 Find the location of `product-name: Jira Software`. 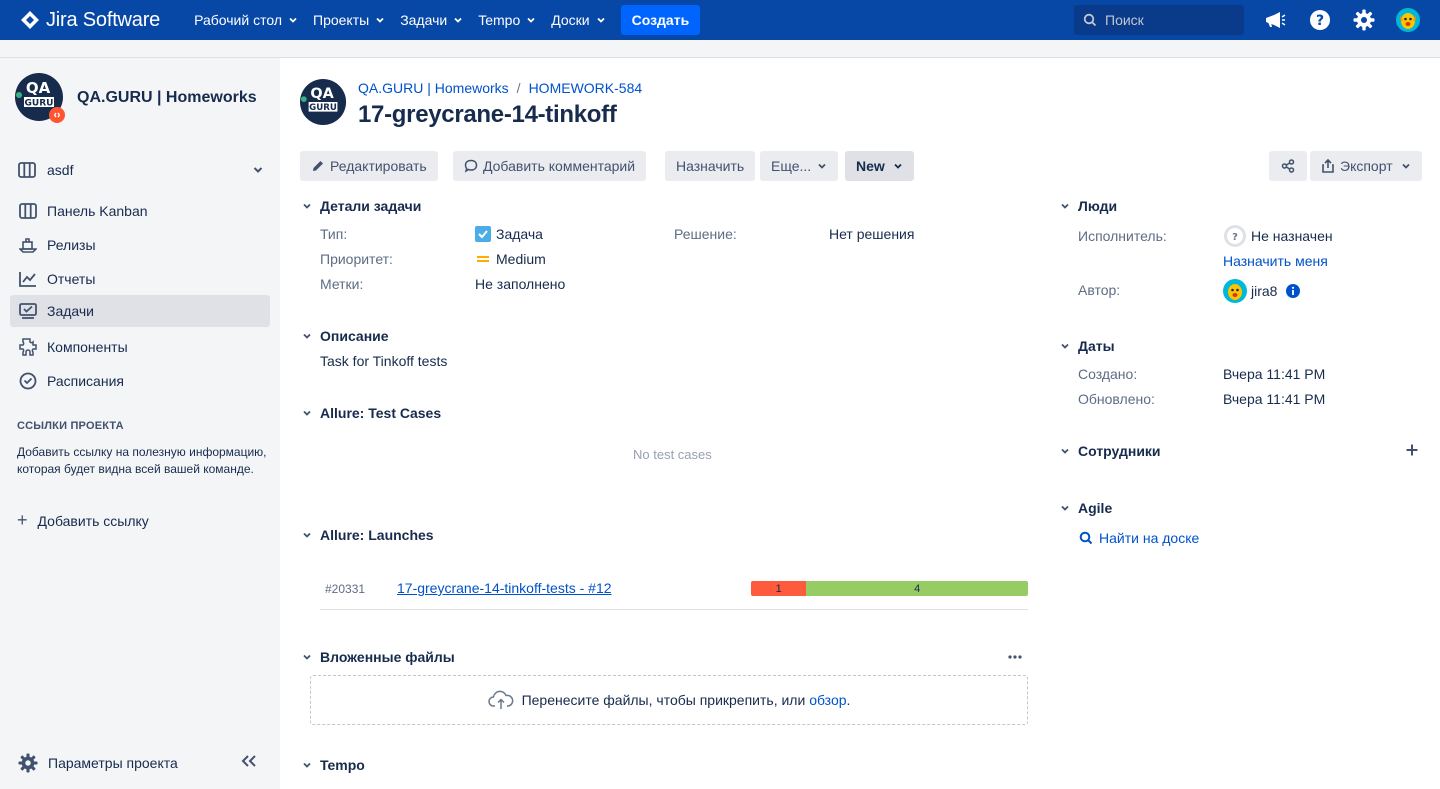

product-name: Jira Software is located at coordinates (103, 19).